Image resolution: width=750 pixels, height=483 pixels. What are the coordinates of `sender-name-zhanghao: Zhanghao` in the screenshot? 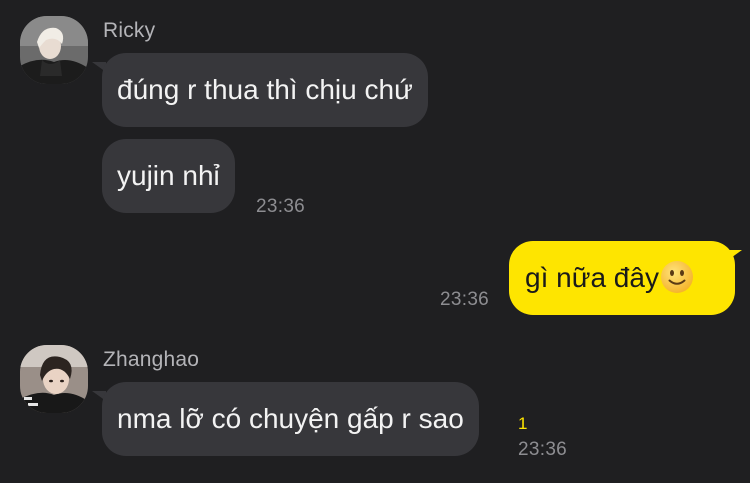 It's located at (151, 359).